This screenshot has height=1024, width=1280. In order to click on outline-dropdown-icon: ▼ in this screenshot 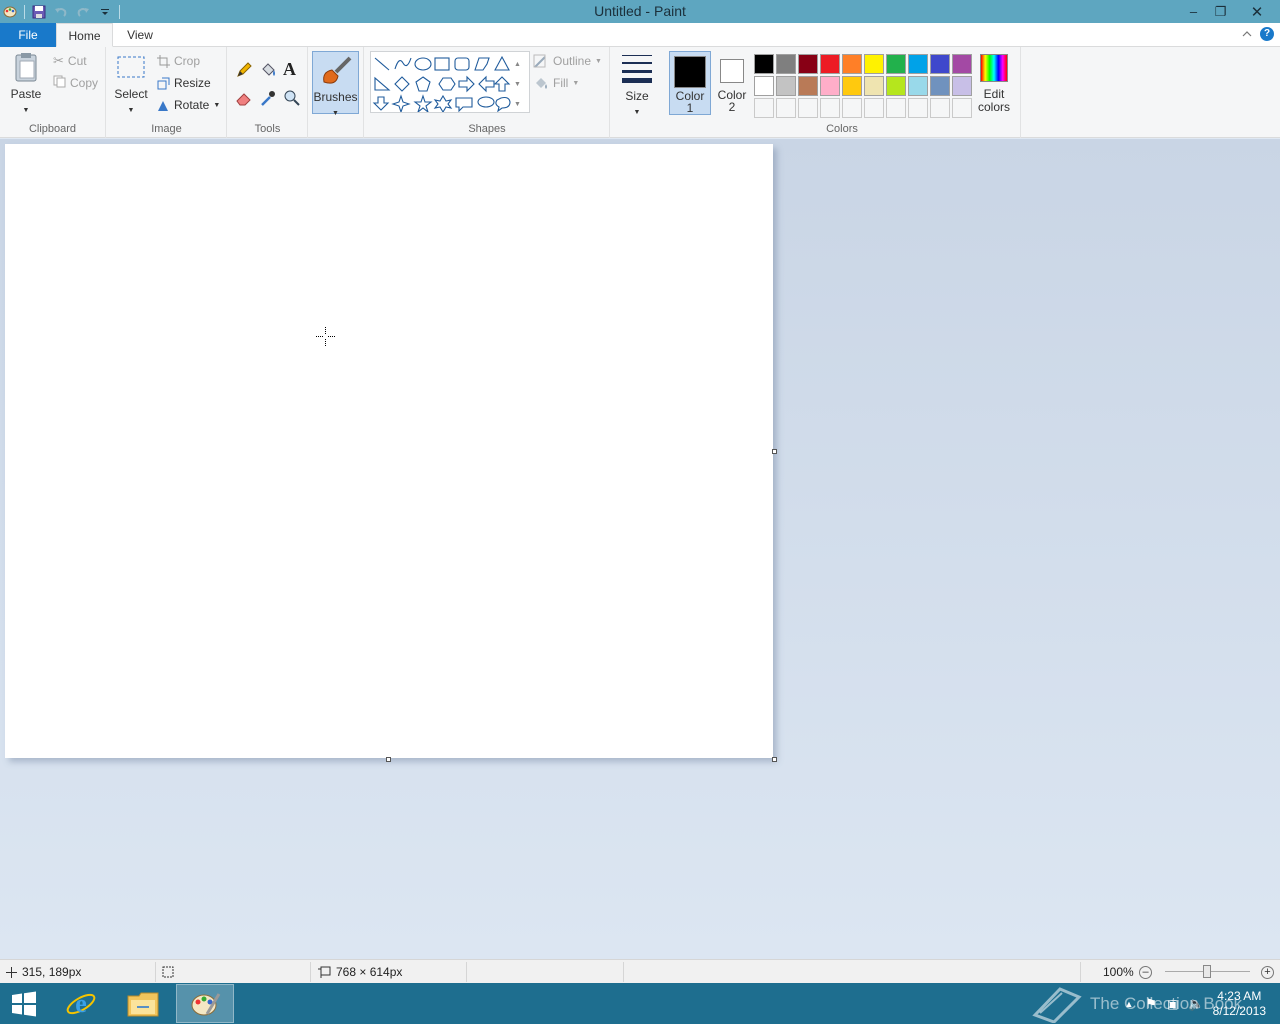, I will do `click(598, 61)`.